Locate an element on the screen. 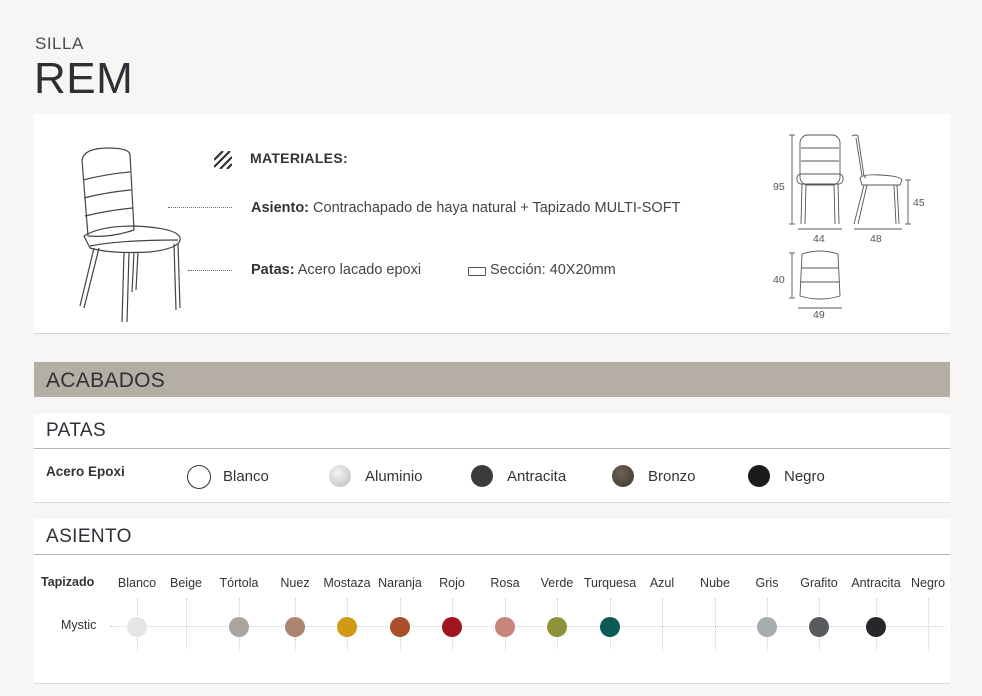 This screenshot has height=696, width=982. fabric-color-header: Nube is located at coordinates (715, 583).